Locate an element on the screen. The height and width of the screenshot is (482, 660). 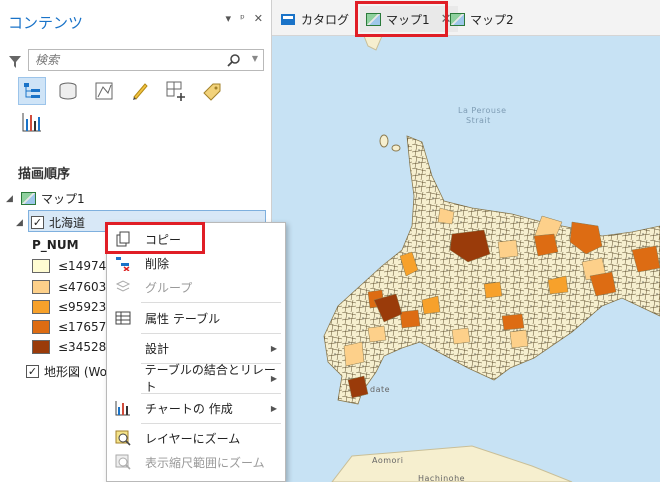
search-icon is located at coordinates (234, 60).